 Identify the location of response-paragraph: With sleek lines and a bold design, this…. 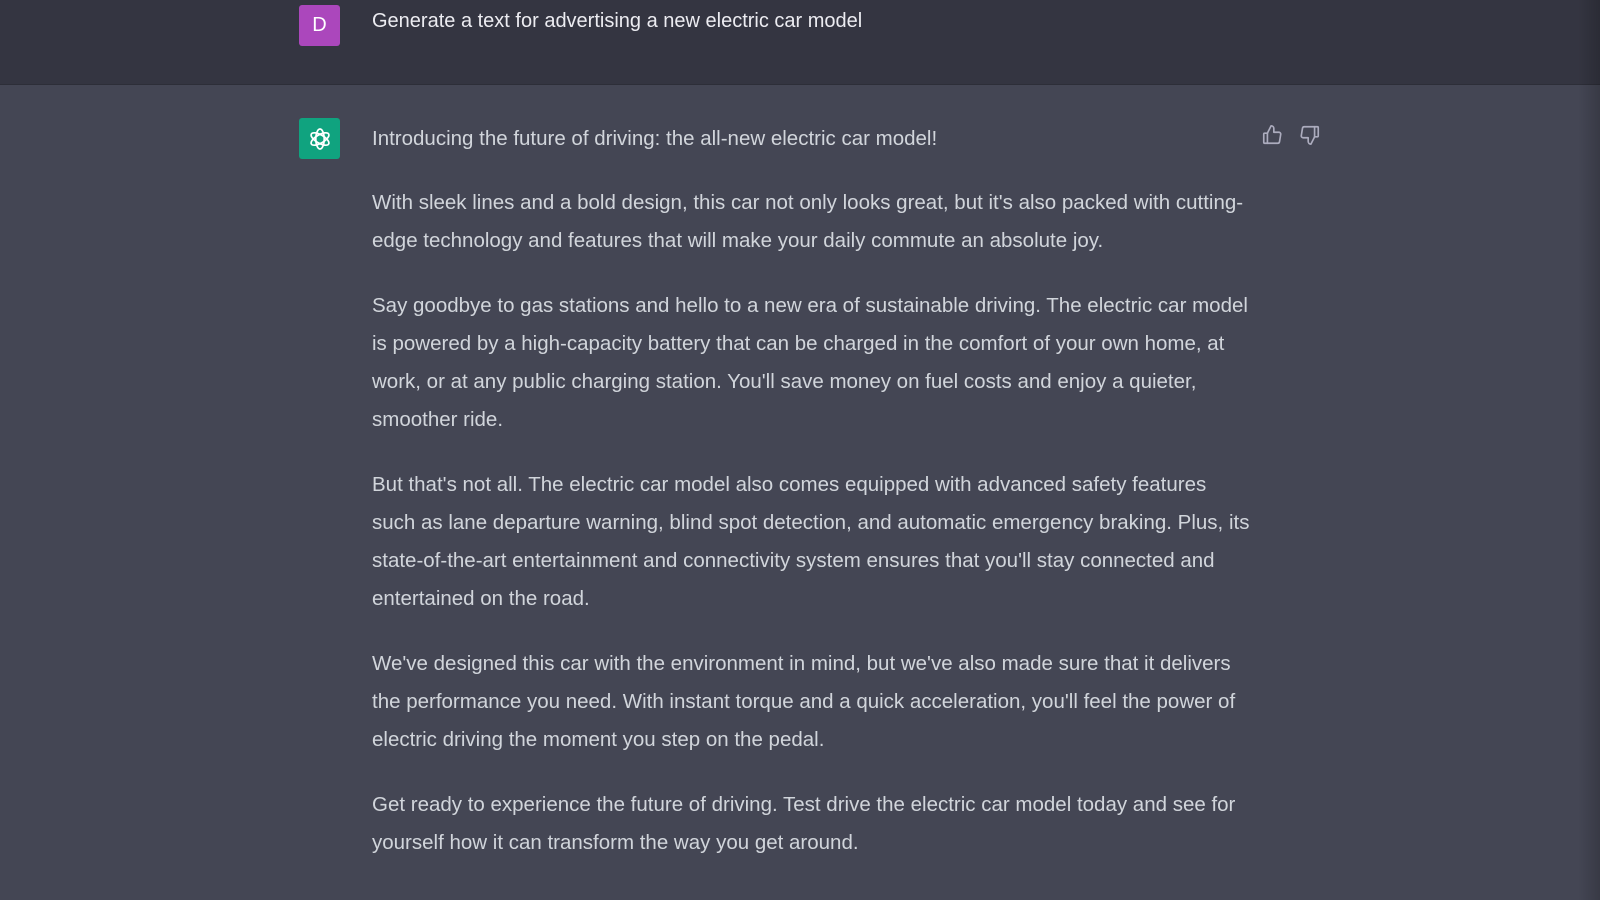
(808, 221).